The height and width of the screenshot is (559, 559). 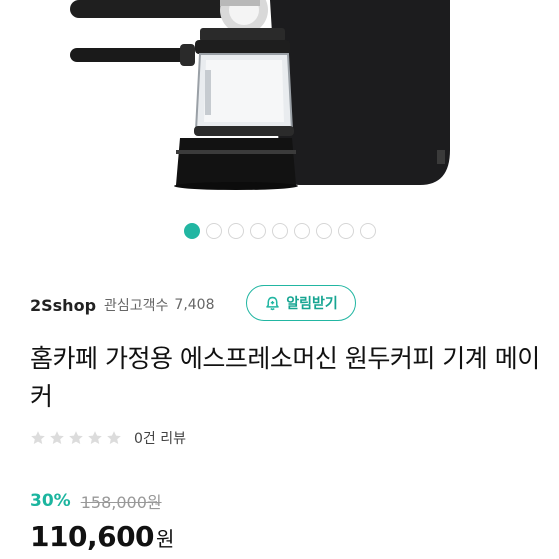 I want to click on star-rating, so click(x=76, y=438).